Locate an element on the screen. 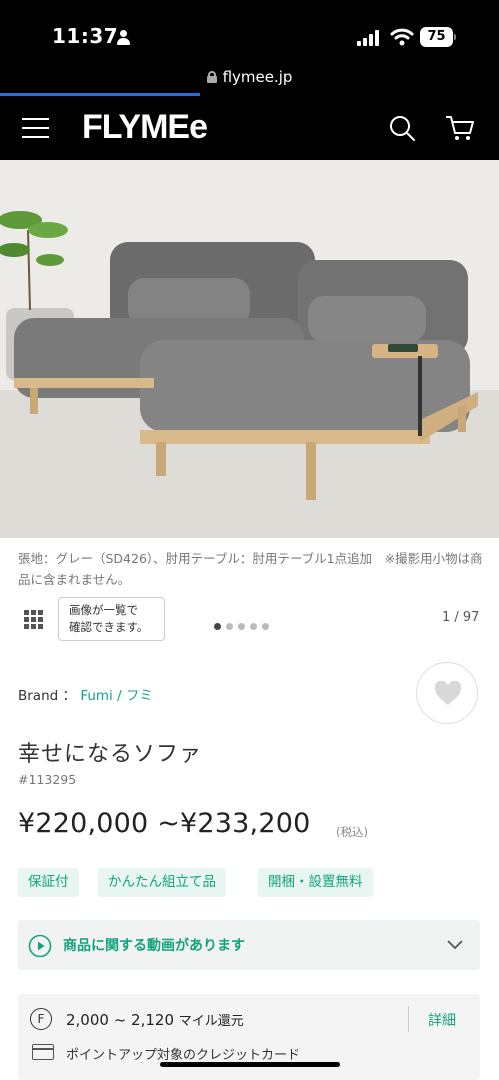 The width and height of the screenshot is (499, 1080). site-header: FLYMEe is located at coordinates (249, 127).